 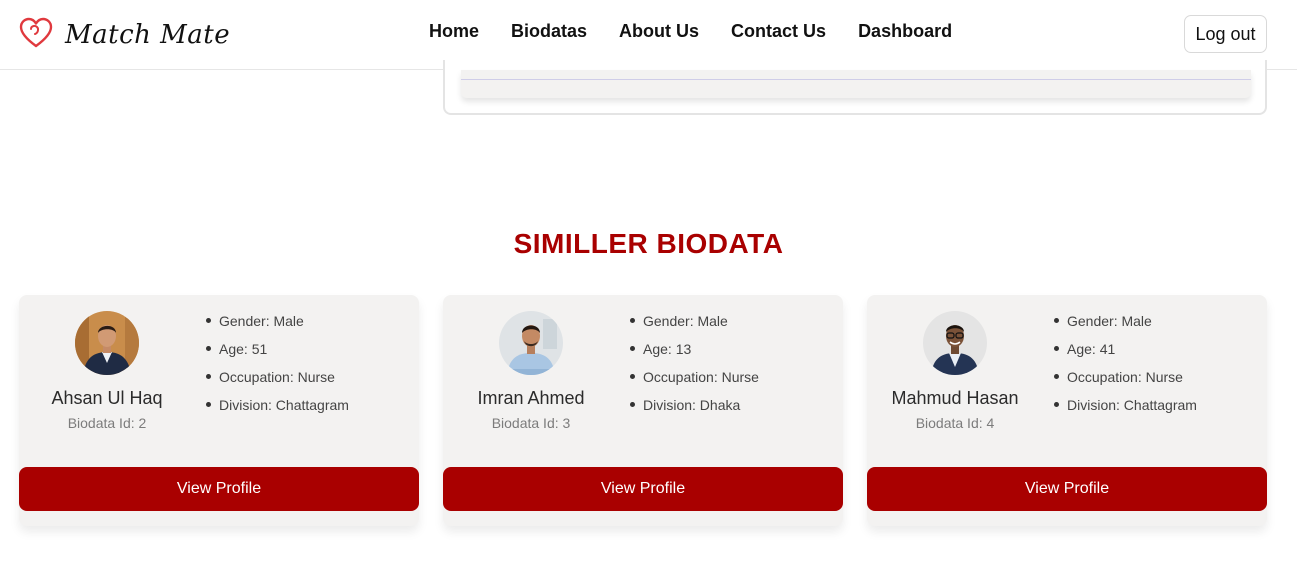 What do you see at coordinates (856, 84) in the screenshot?
I see `details-card-inner` at bounding box center [856, 84].